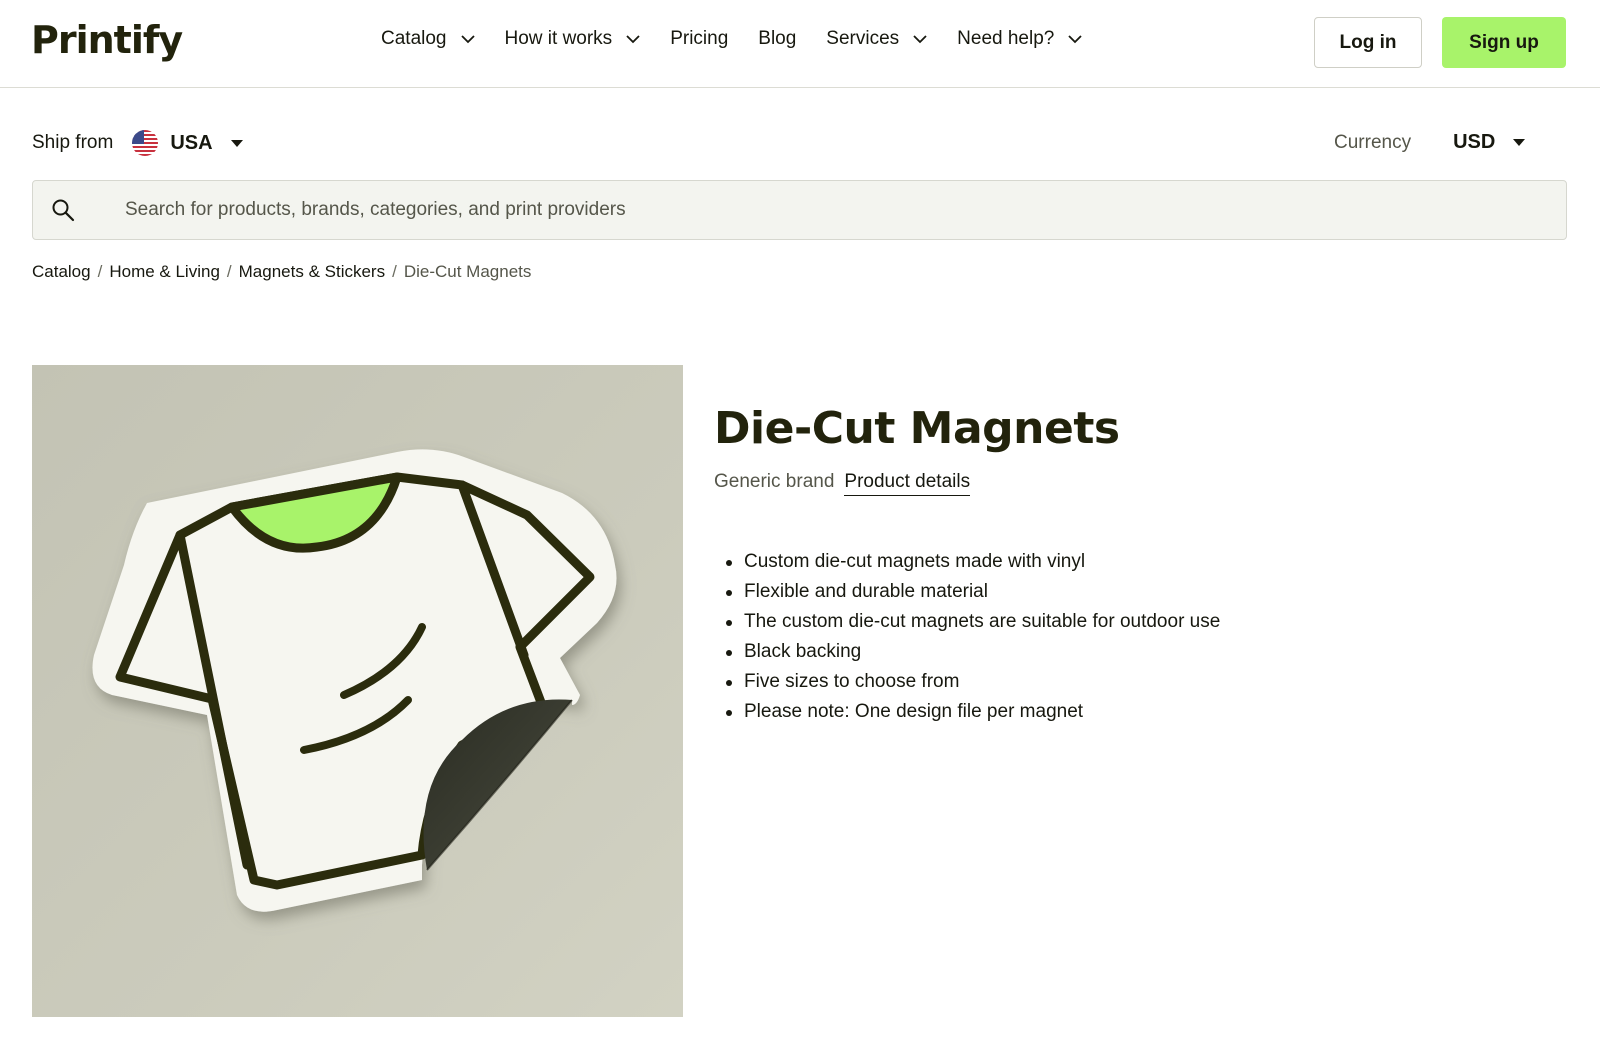 This screenshot has height=1048, width=1600. I want to click on product-details-link: Product details, so click(907, 483).